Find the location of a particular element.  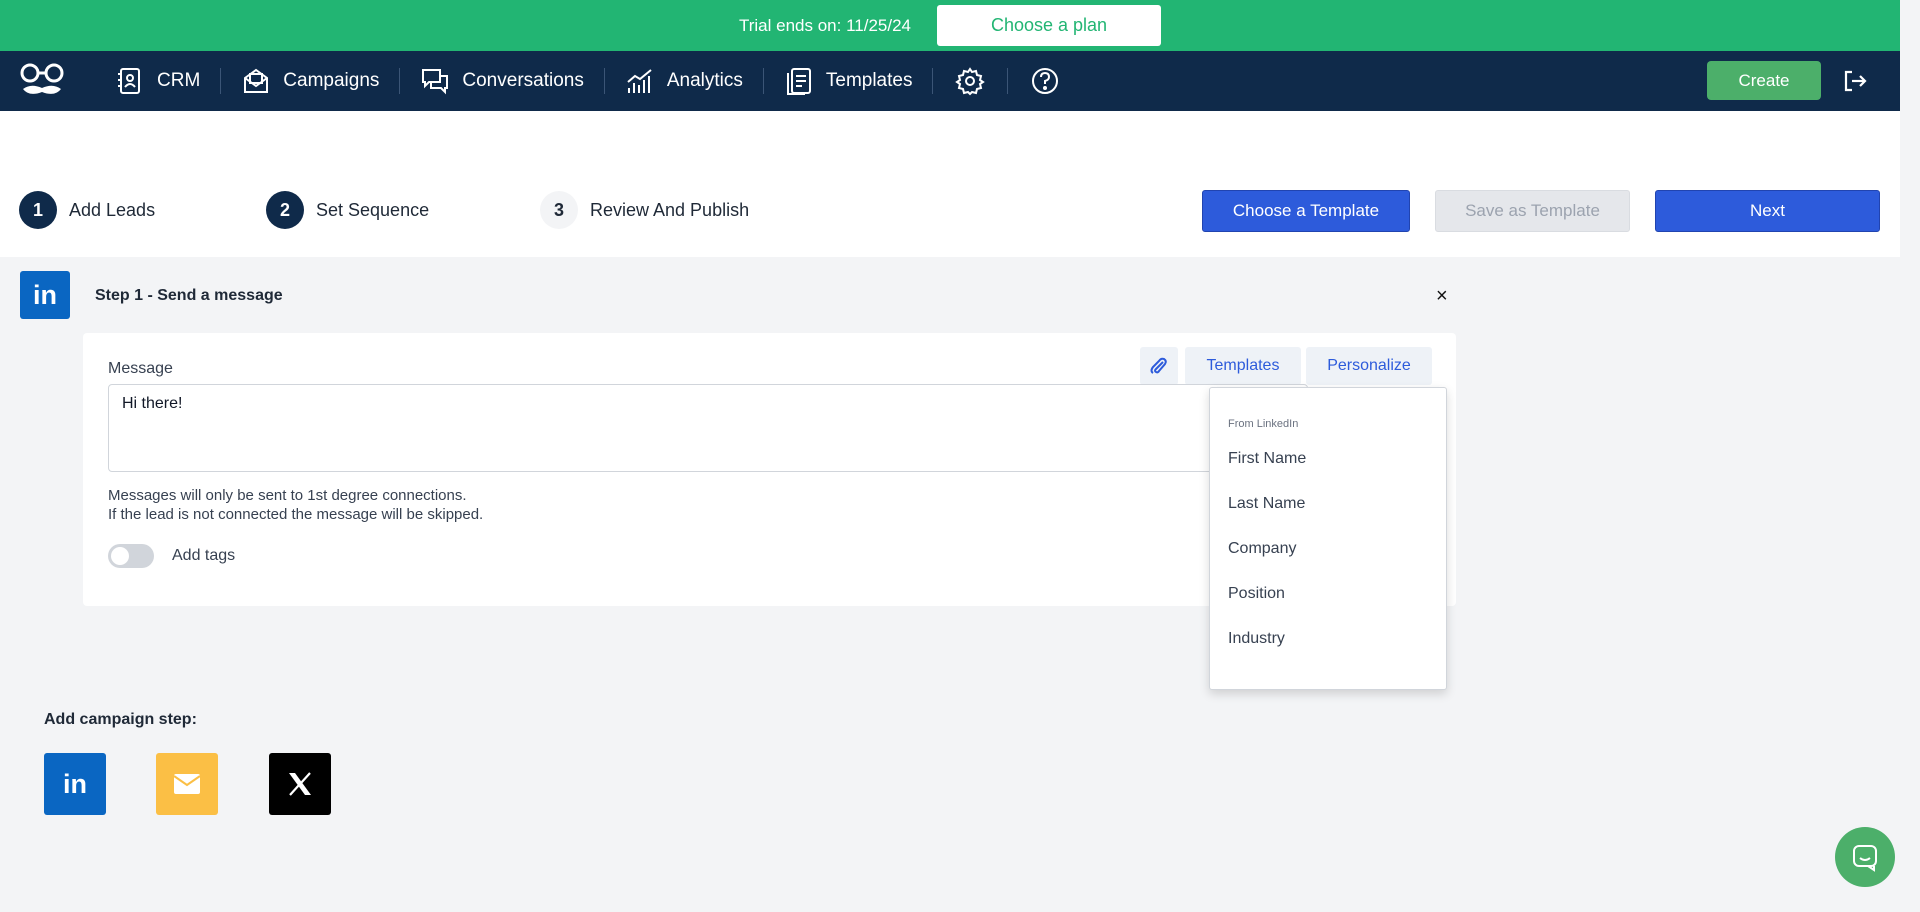

nav-analytics: Analytics is located at coordinates (684, 81).